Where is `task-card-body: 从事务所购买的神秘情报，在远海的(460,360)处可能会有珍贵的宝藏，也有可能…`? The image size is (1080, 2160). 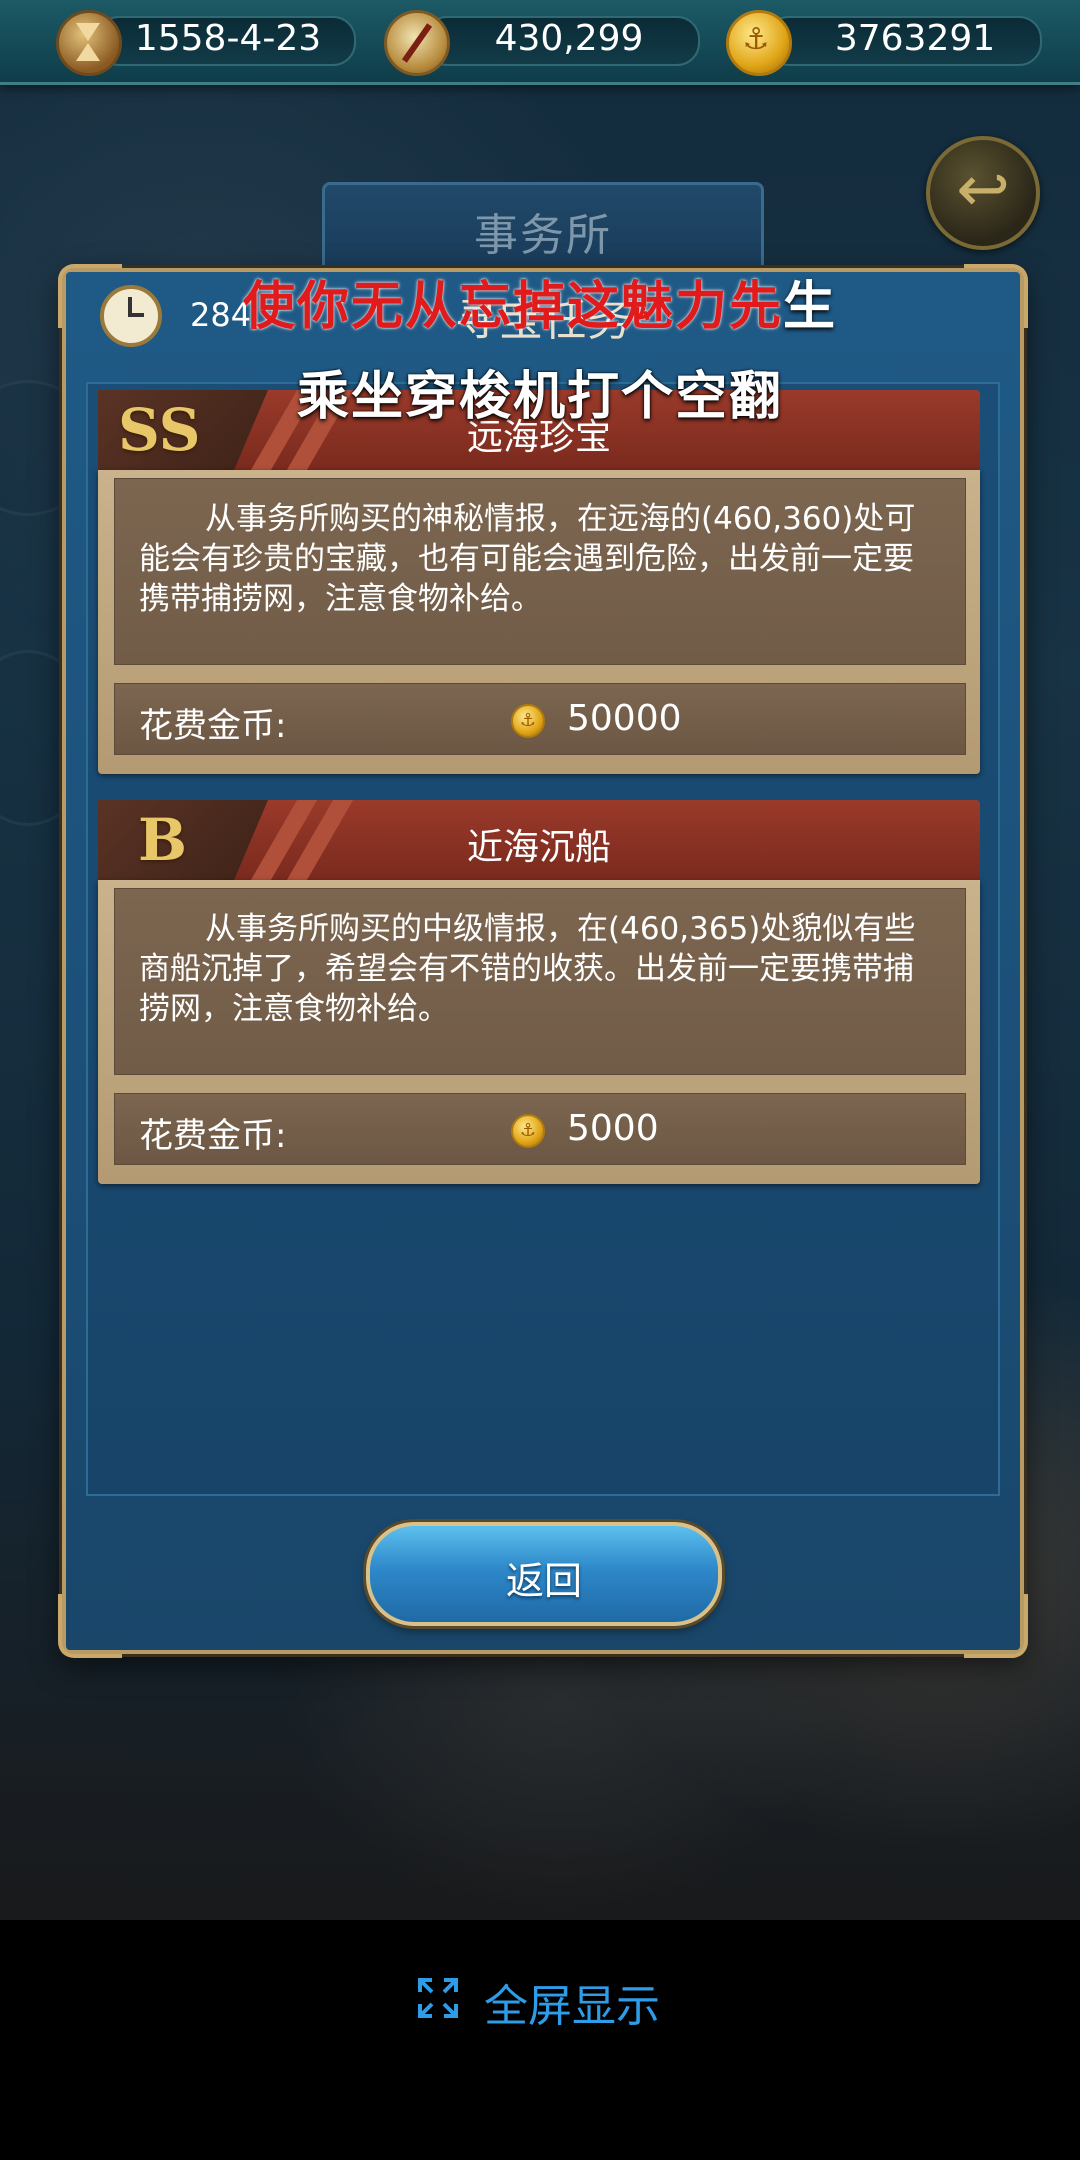 task-card-body: 从事务所购买的神秘情报，在远海的(460,360)处可能会有珍贵的宝藏，也有可能… is located at coordinates (539, 622).